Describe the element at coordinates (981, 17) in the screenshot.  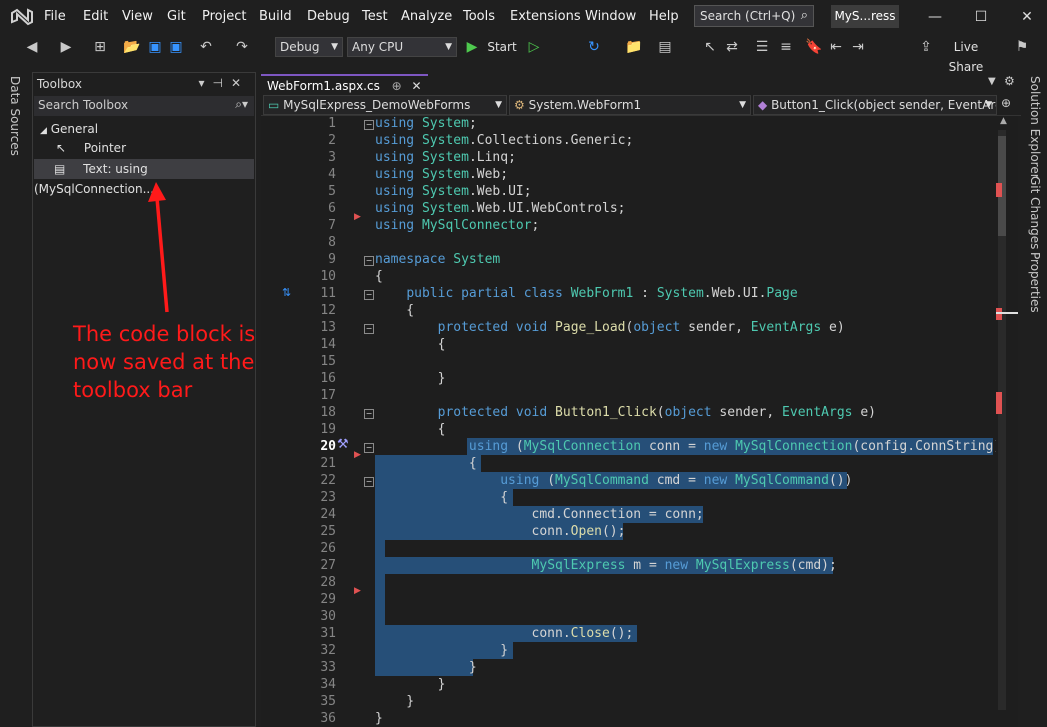
I see `maximize-icon: ☐` at that location.